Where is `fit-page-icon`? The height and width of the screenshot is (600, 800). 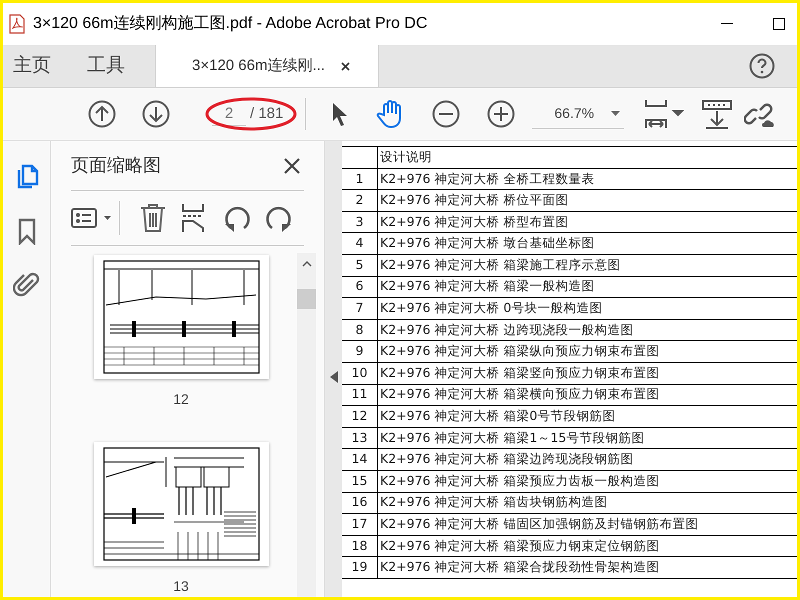
fit-page-icon is located at coordinates (664, 114).